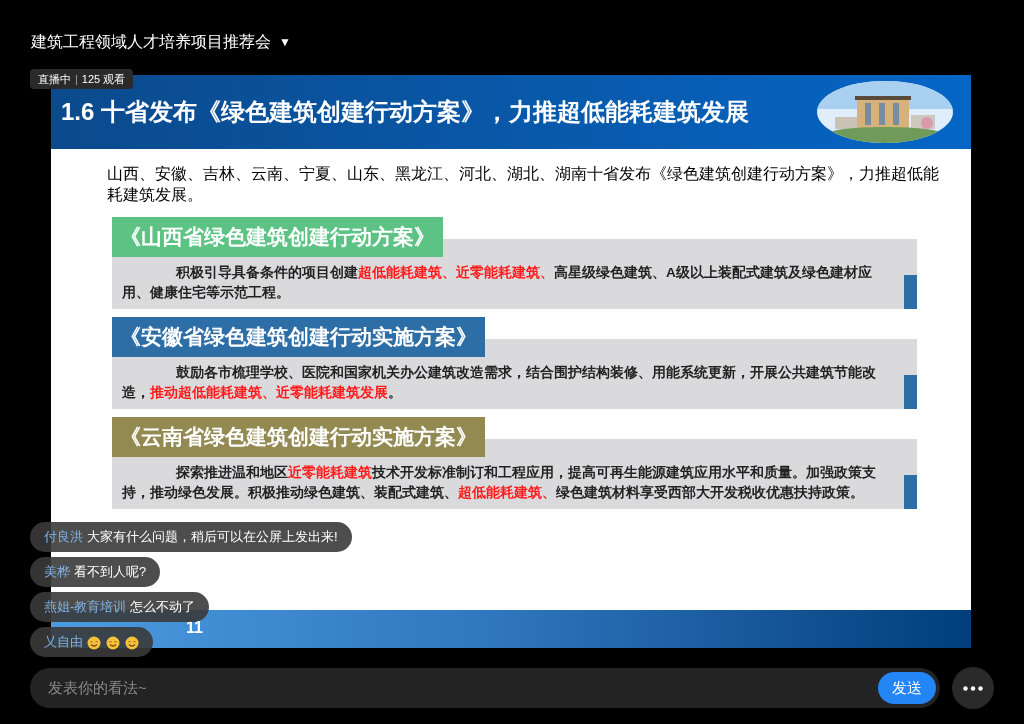 Image resolution: width=1024 pixels, height=724 pixels. What do you see at coordinates (163, 606) in the screenshot?
I see `chat-text: 怎么不动了` at bounding box center [163, 606].